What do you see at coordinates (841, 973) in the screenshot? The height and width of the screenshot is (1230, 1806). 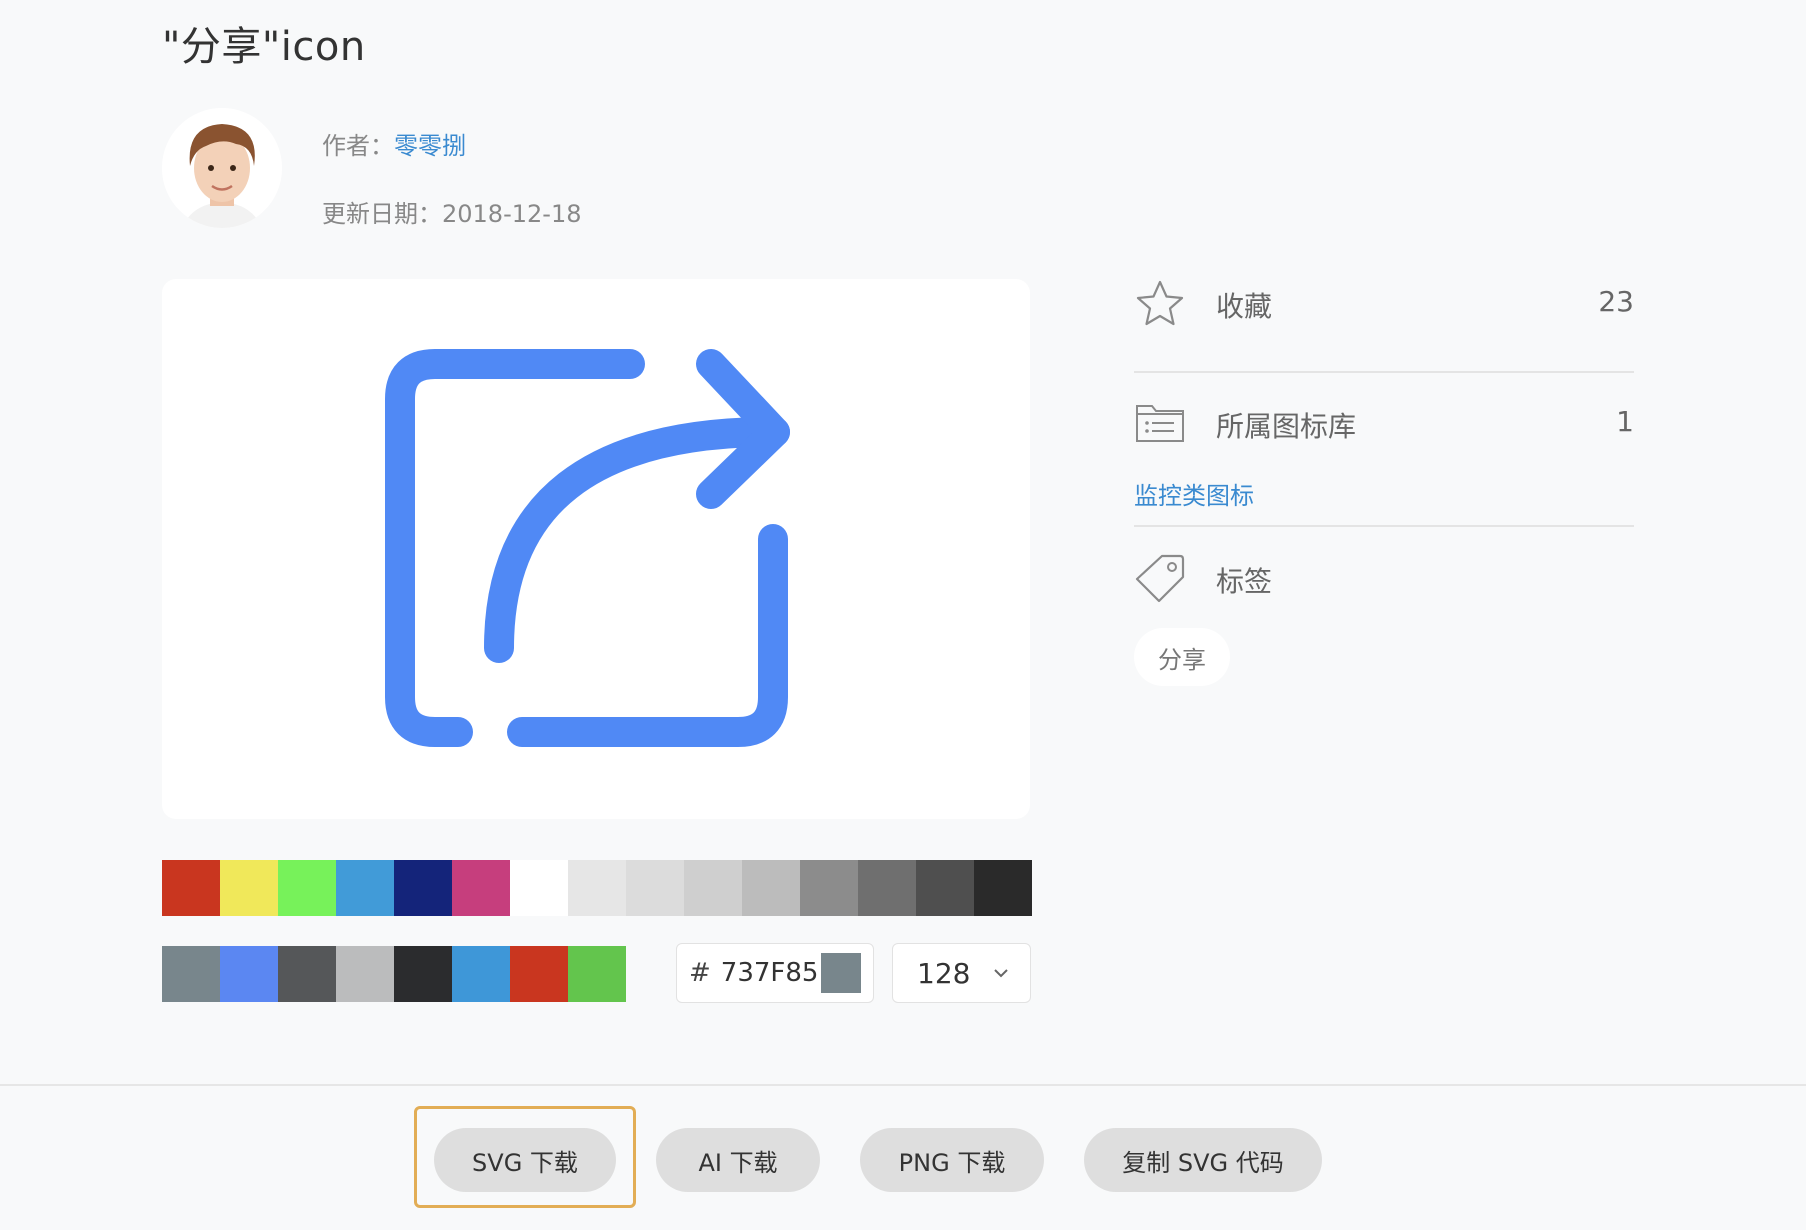 I see `color-preview-chip` at bounding box center [841, 973].